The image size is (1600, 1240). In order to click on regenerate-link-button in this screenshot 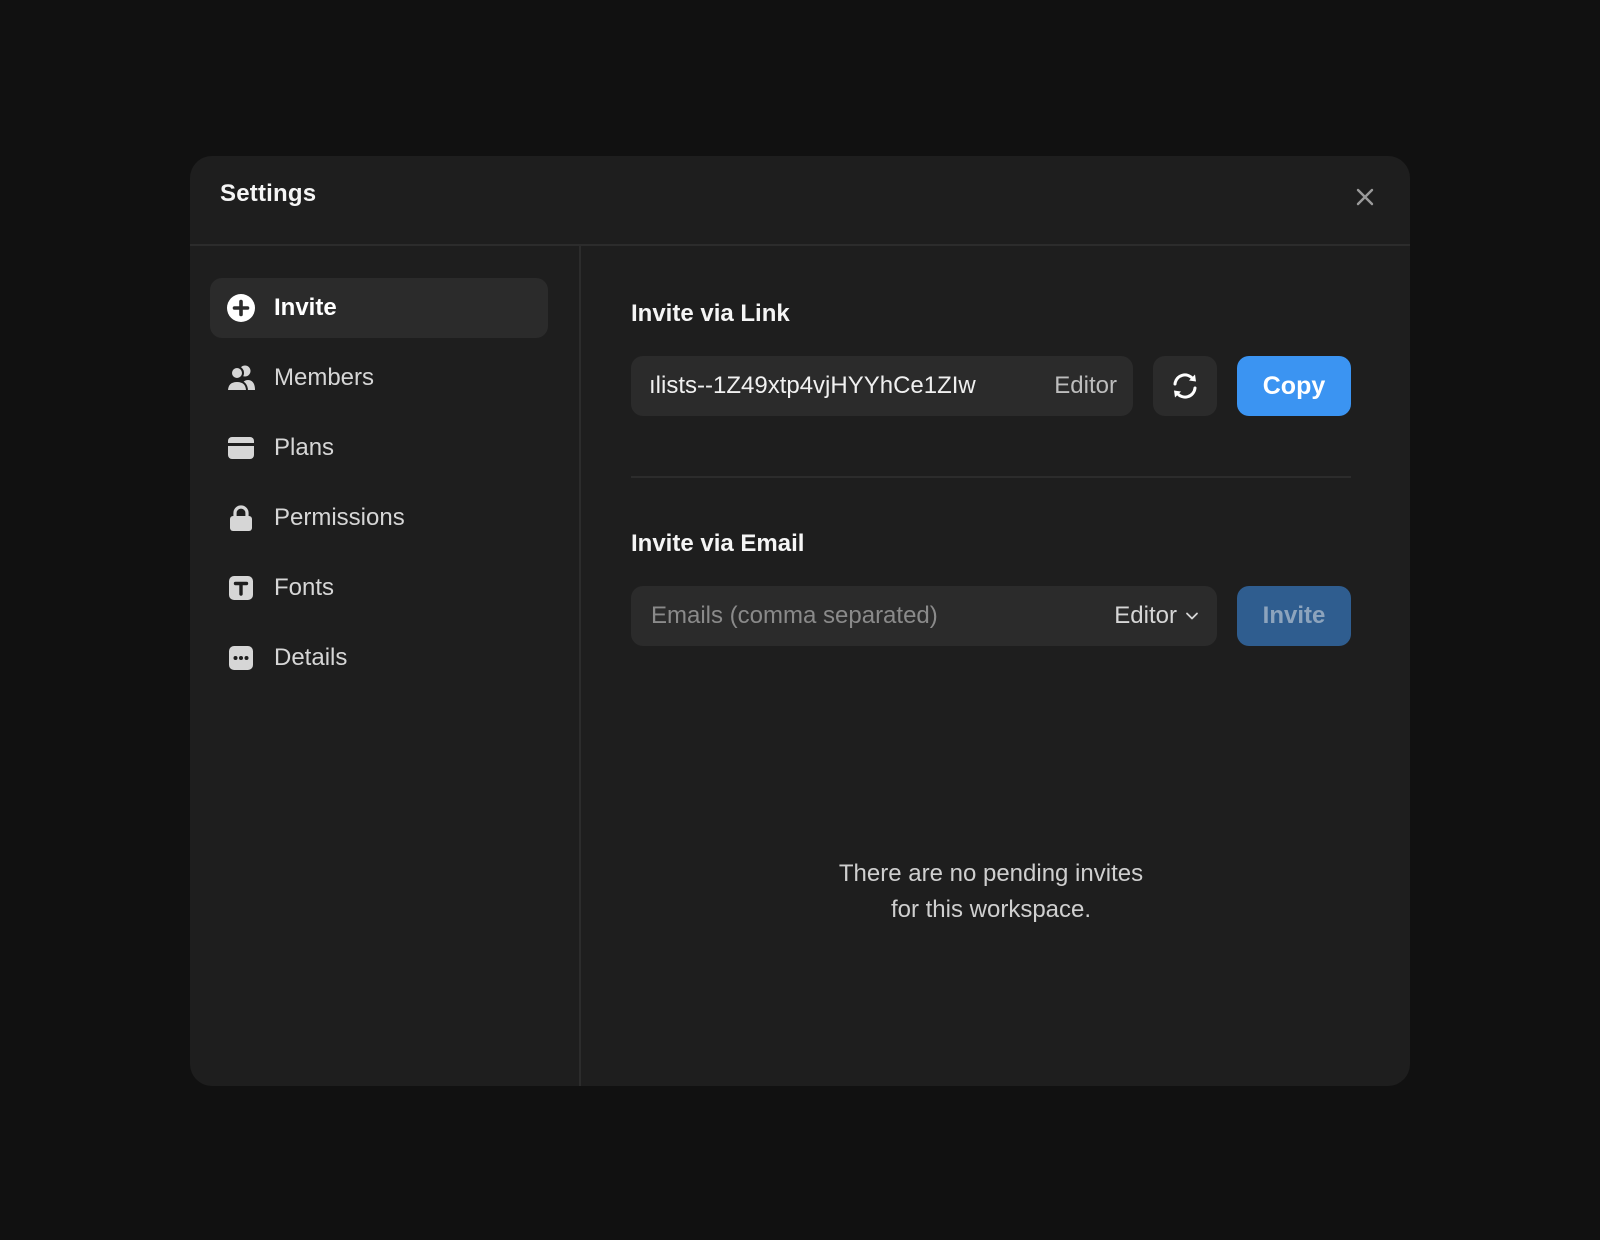, I will do `click(1185, 386)`.